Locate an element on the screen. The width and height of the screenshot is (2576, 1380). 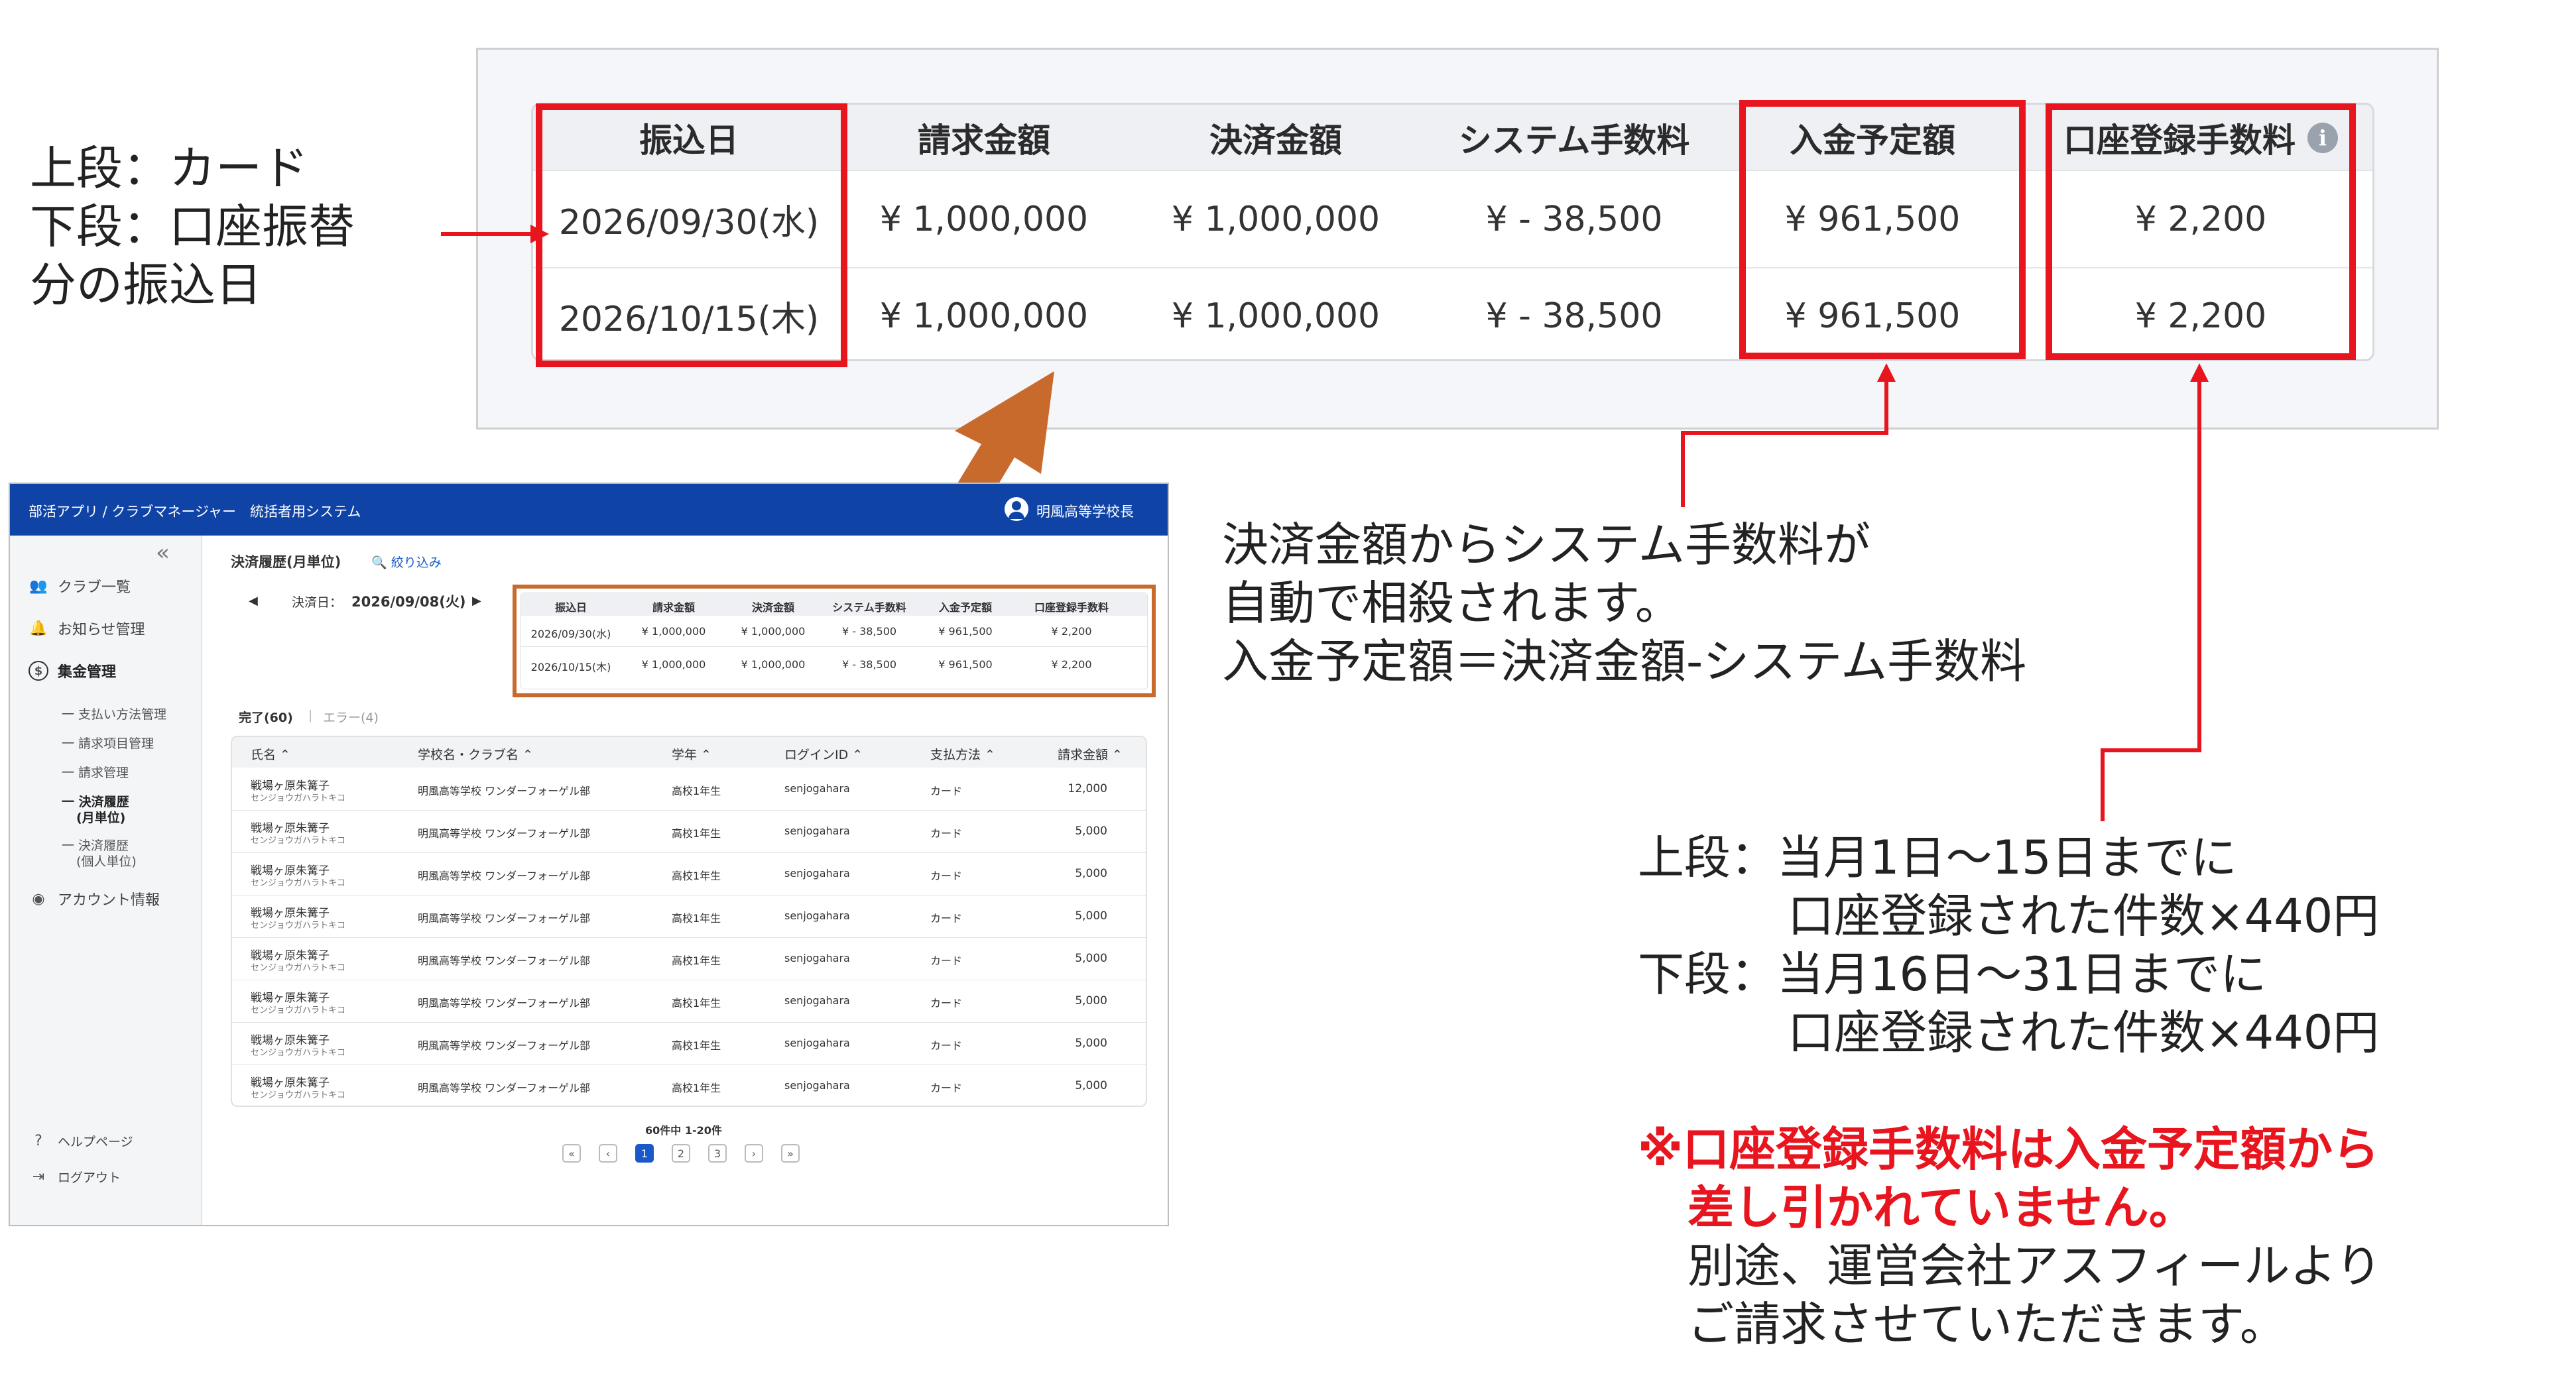
column-header-method: 支払方法 ⌃ is located at coordinates (962, 754).